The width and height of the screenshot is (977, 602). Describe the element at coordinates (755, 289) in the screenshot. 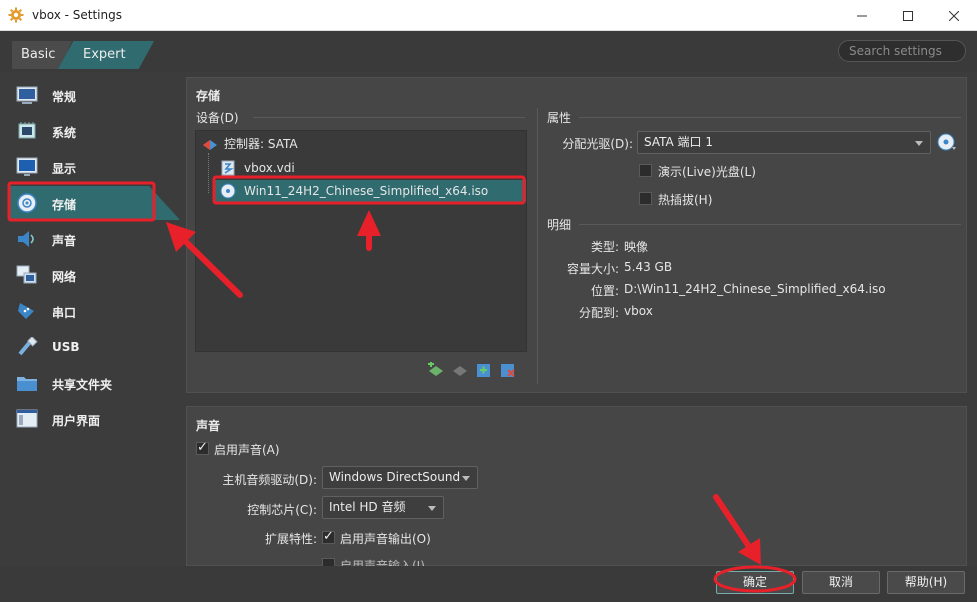

I see `detail-value-location: D:\Win11_24H2_Chinese_Simplified_x64.iso` at that location.